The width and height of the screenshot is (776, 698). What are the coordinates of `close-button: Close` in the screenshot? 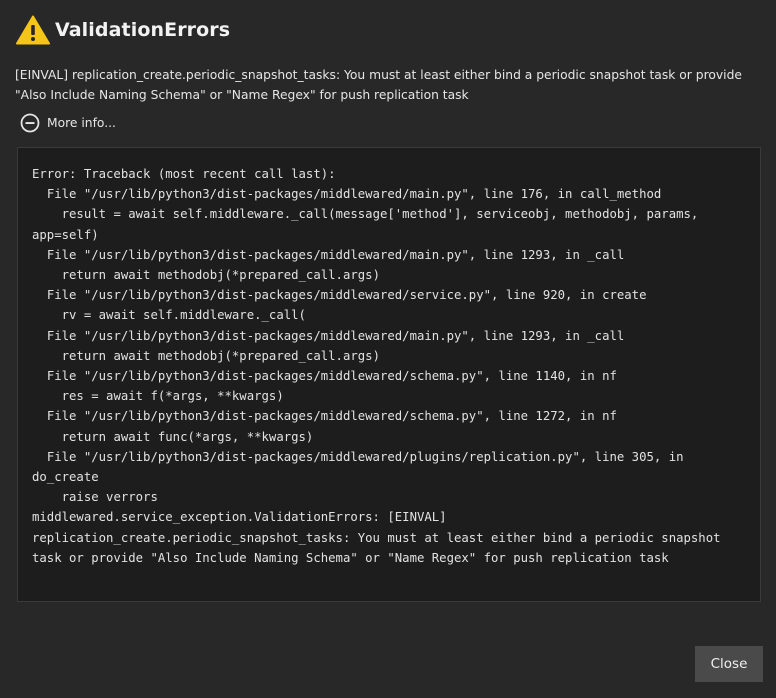 It's located at (729, 664).